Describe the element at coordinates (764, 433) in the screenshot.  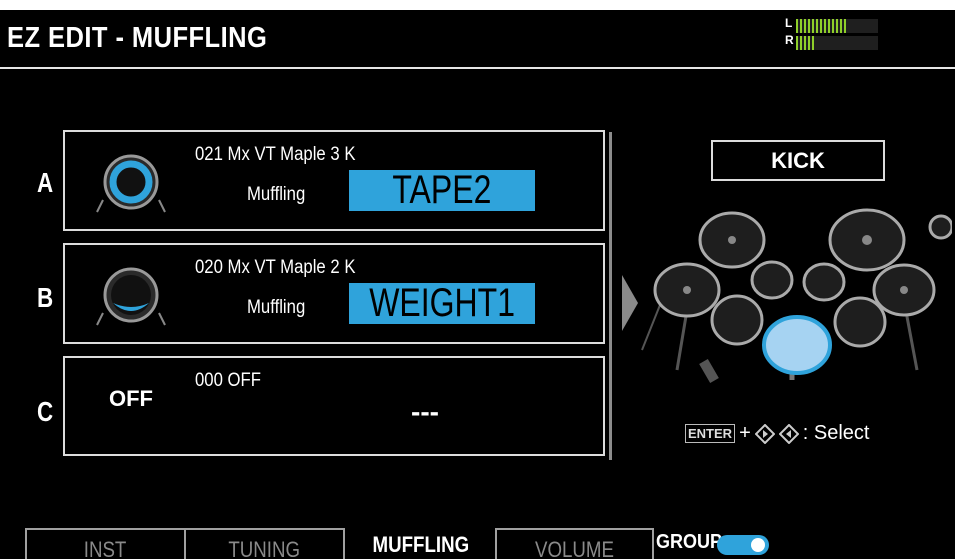
I see `dpad-right-icon` at that location.